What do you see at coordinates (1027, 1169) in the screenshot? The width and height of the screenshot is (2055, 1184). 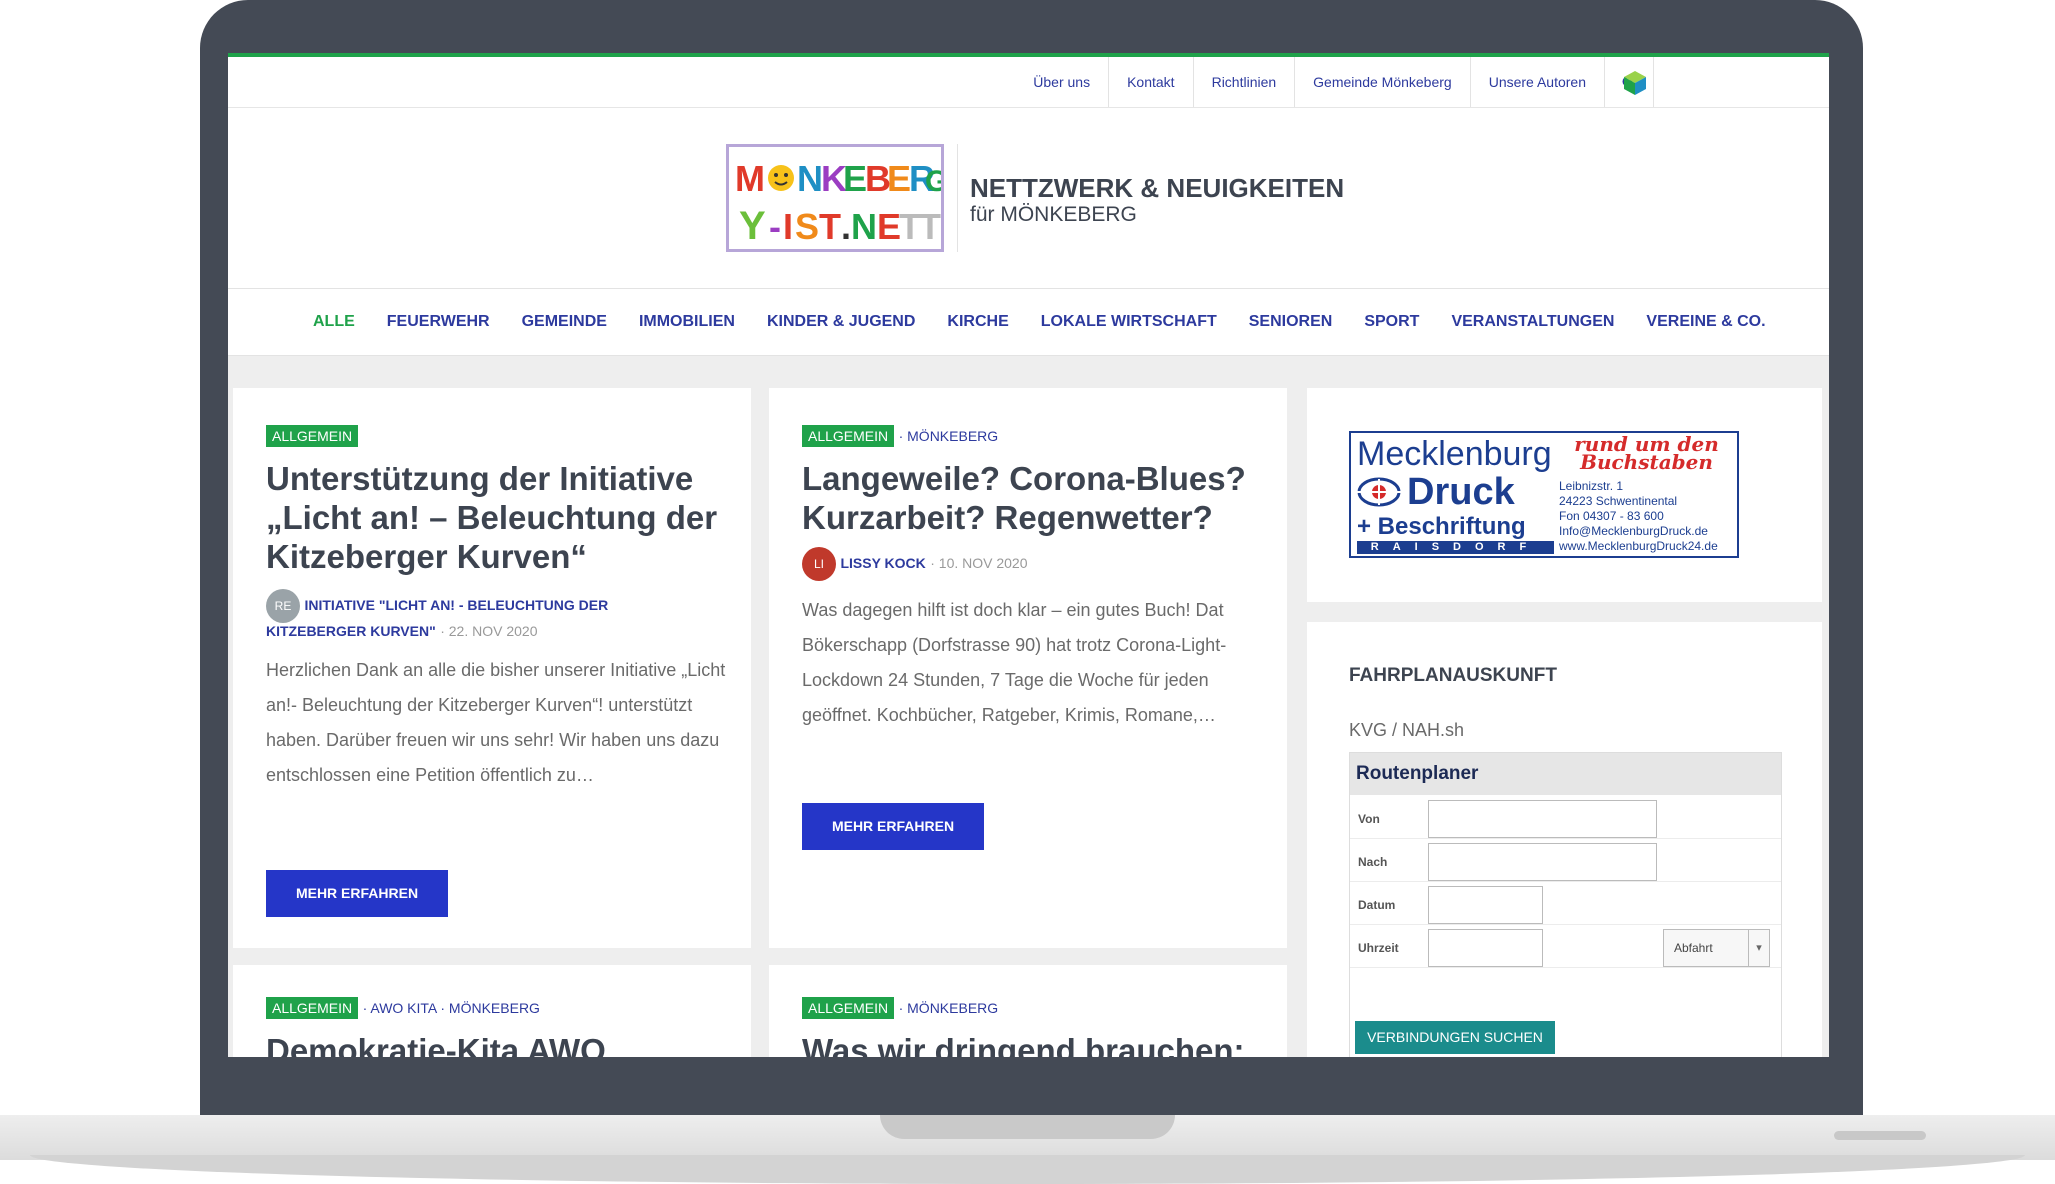 I see `laptop-base-edge` at bounding box center [1027, 1169].